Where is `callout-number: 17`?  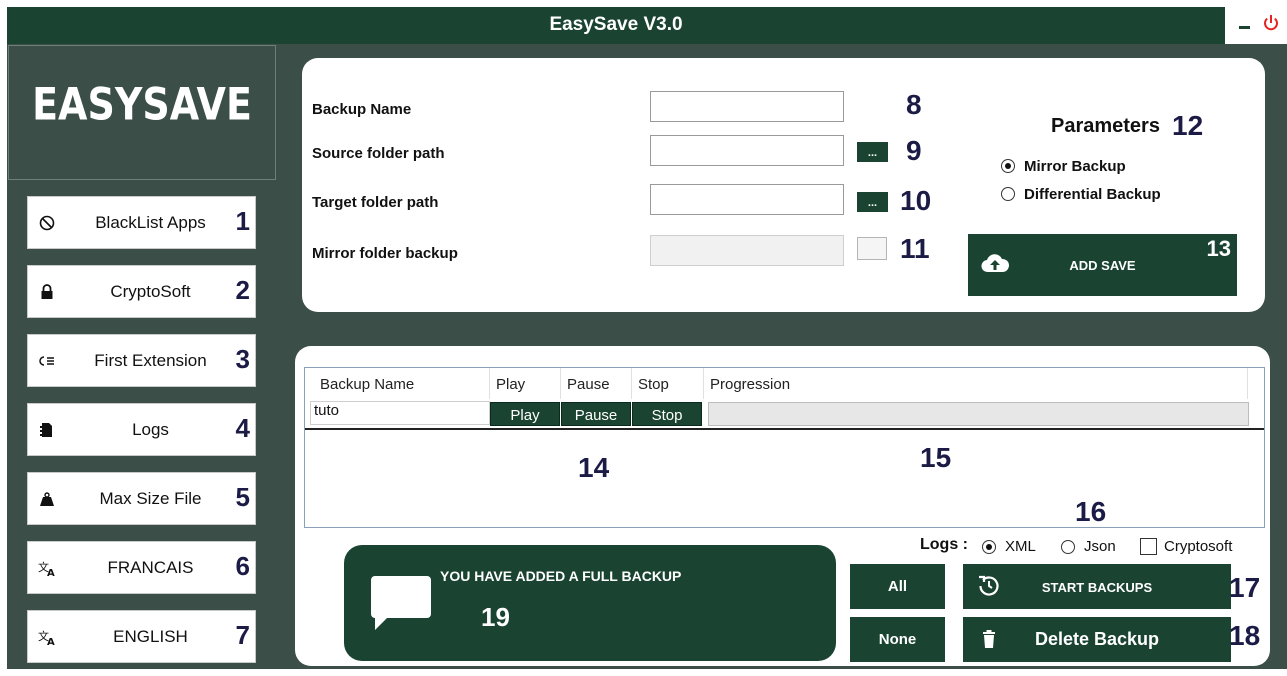
callout-number: 17 is located at coordinates (1245, 587).